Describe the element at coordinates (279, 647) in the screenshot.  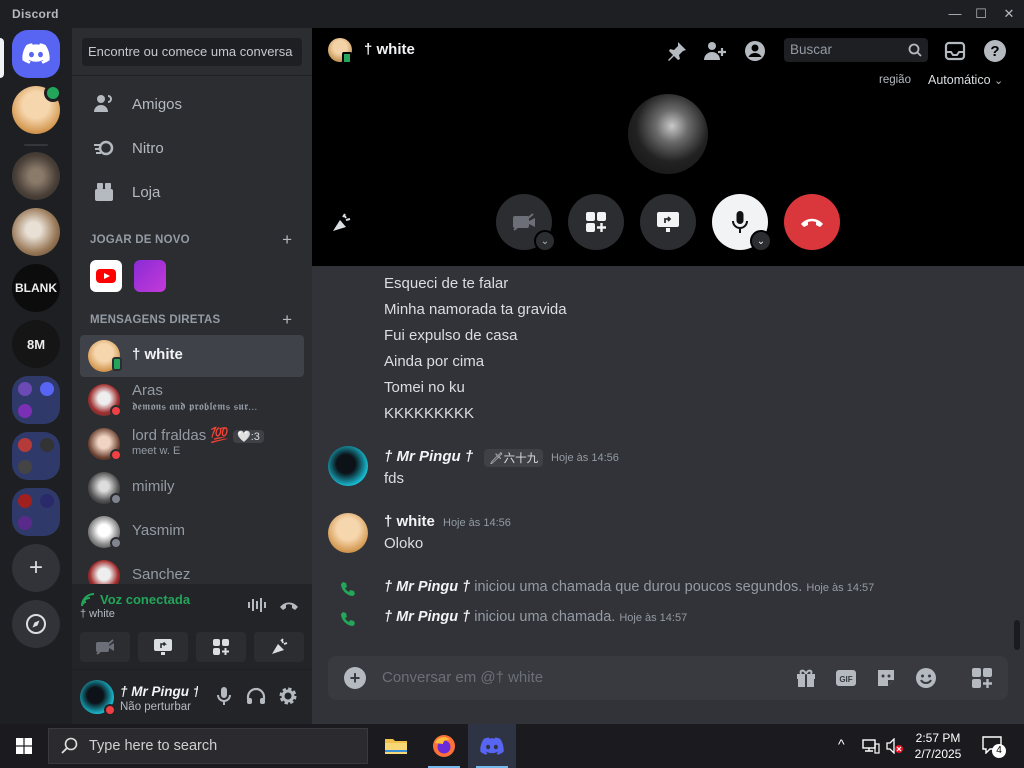
I see `soundboard-button` at that location.